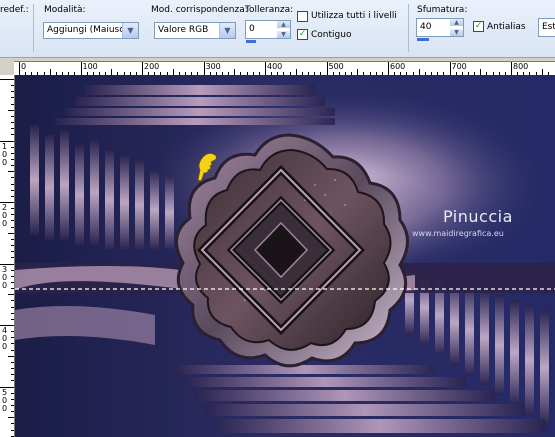 This screenshot has width=555, height=437. I want to click on extra-select-value: Est, so click(548, 27).